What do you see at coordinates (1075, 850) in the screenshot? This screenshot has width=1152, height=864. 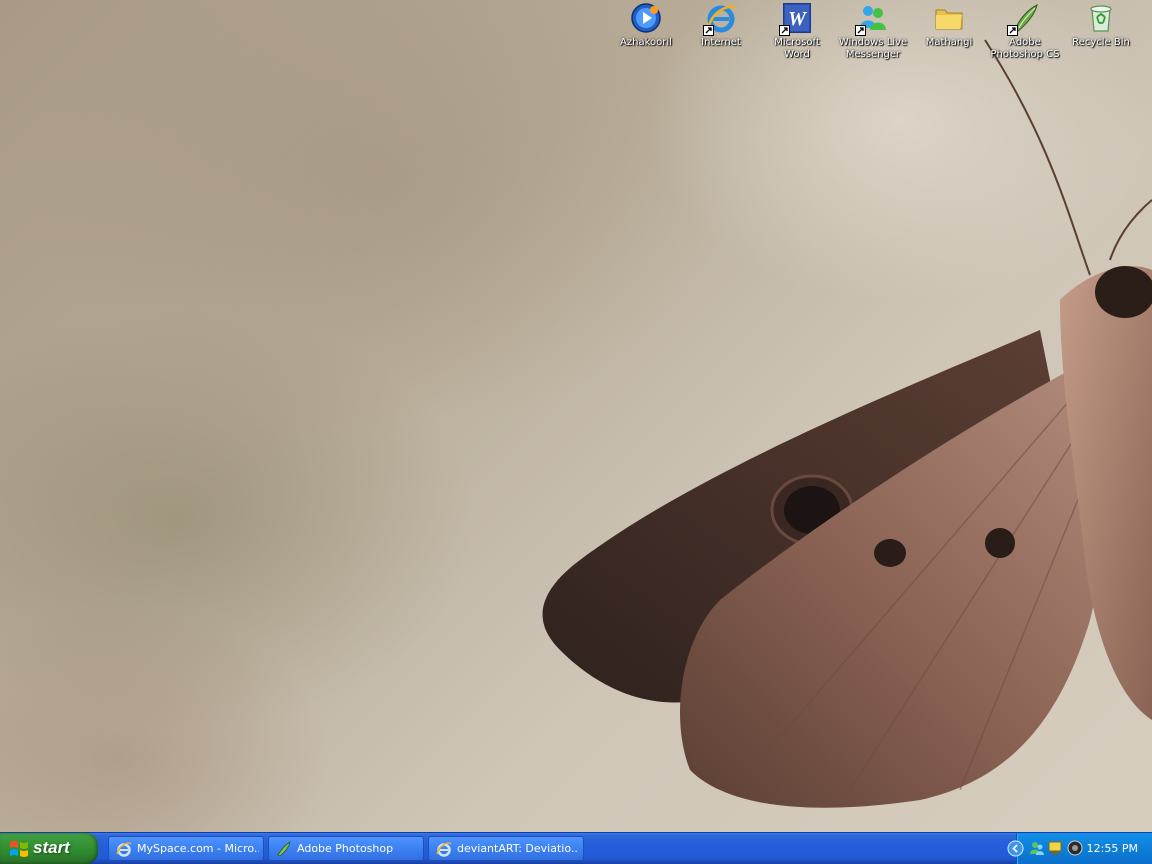 I see `audio-icon` at bounding box center [1075, 850].